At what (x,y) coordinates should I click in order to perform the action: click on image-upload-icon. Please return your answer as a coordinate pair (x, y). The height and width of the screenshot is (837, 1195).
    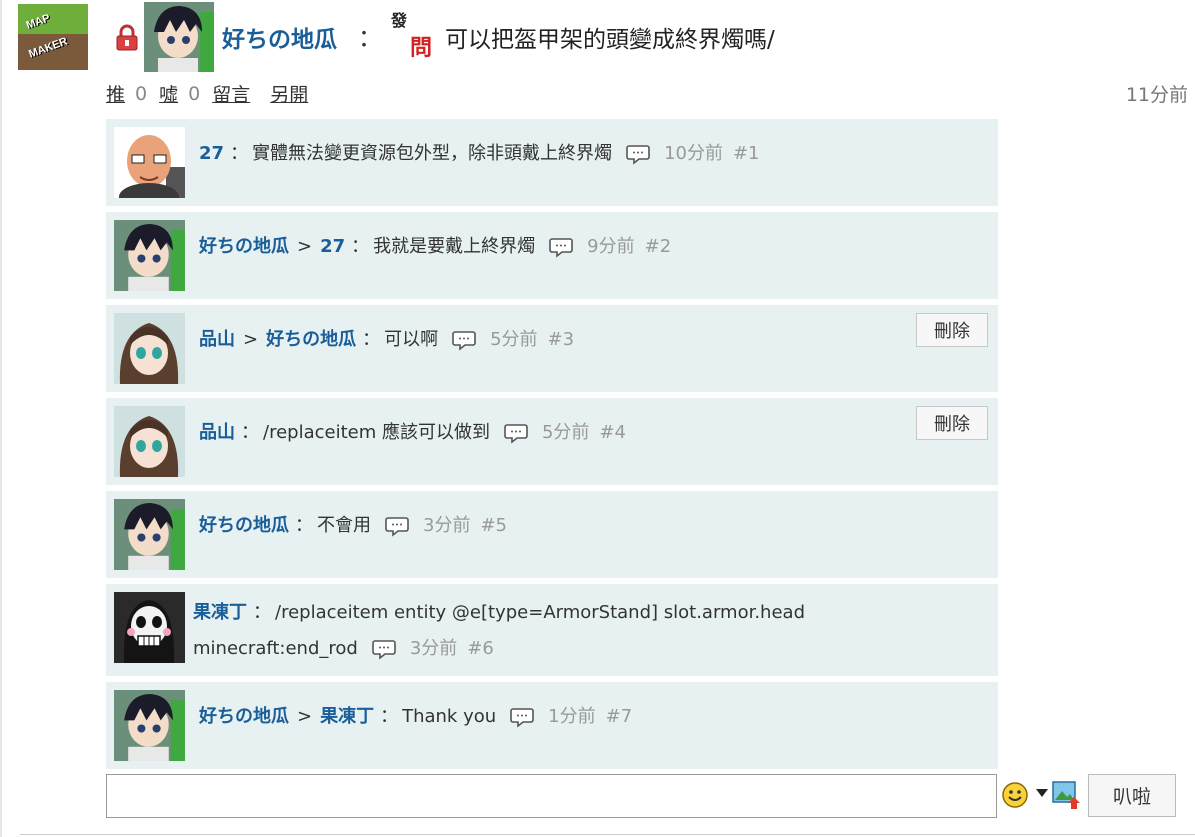
    Looking at the image, I should click on (1066, 794).